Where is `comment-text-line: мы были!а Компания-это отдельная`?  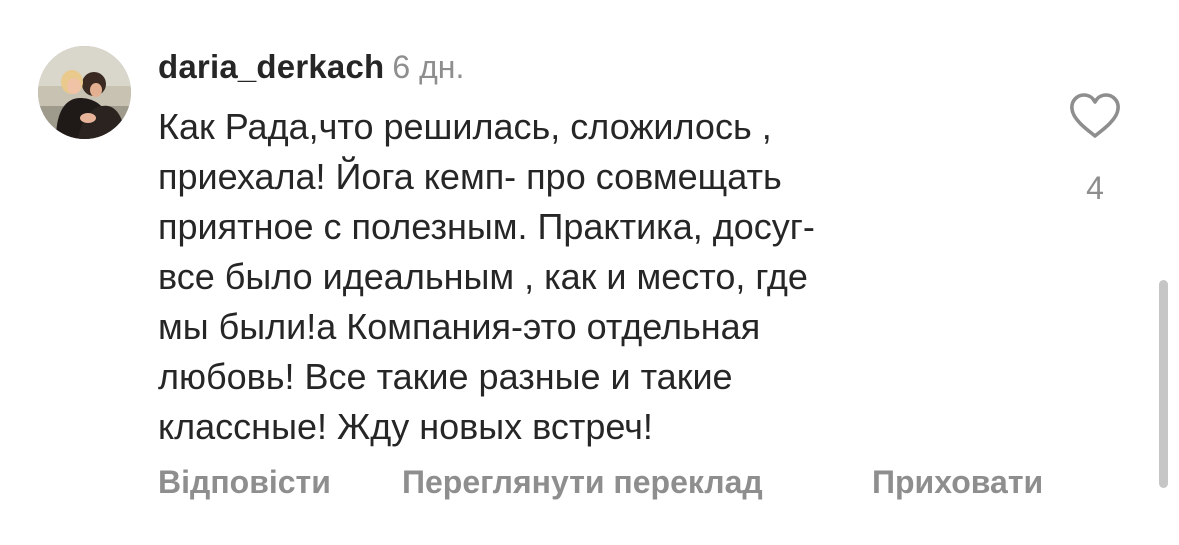 comment-text-line: мы были!а Компания-это отдельная is located at coordinates (459, 326).